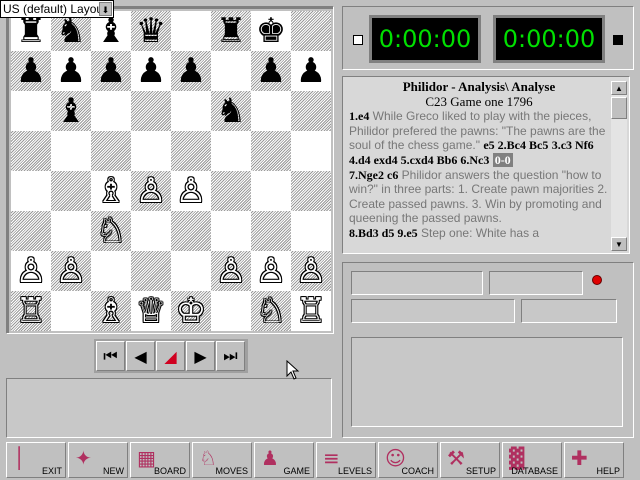 The height and width of the screenshot is (480, 640). I want to click on chess-piece-icon: ♕, so click(151, 311).